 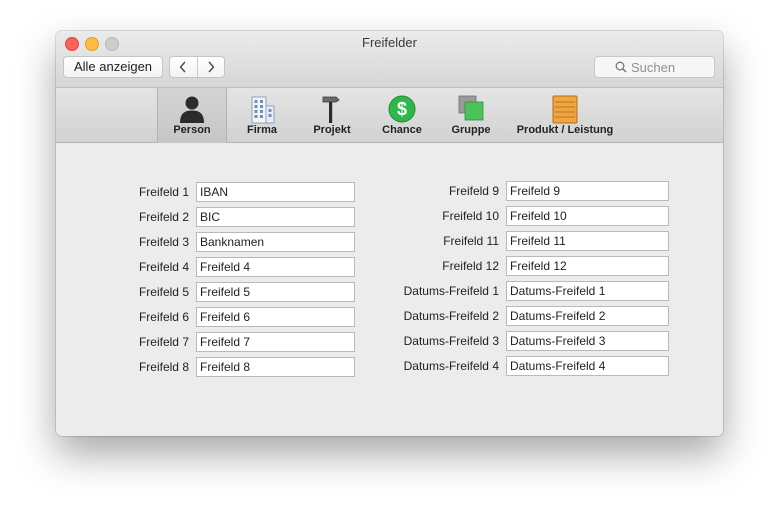 I want to click on tab-firma: Firma, so click(x=262, y=115).